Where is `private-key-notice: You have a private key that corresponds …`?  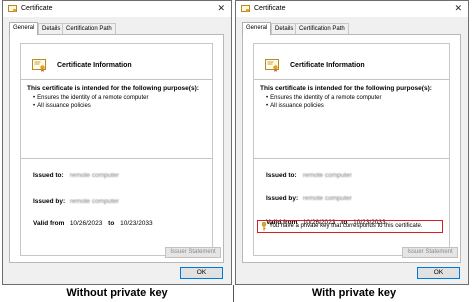 private-key-notice: You have a private key that corresponds … is located at coordinates (350, 226).